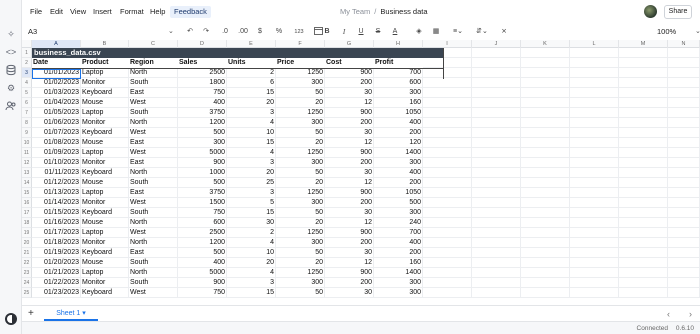 The height and width of the screenshot is (334, 700). Describe the element at coordinates (36, 12) in the screenshot. I see `menu-file: File` at that location.